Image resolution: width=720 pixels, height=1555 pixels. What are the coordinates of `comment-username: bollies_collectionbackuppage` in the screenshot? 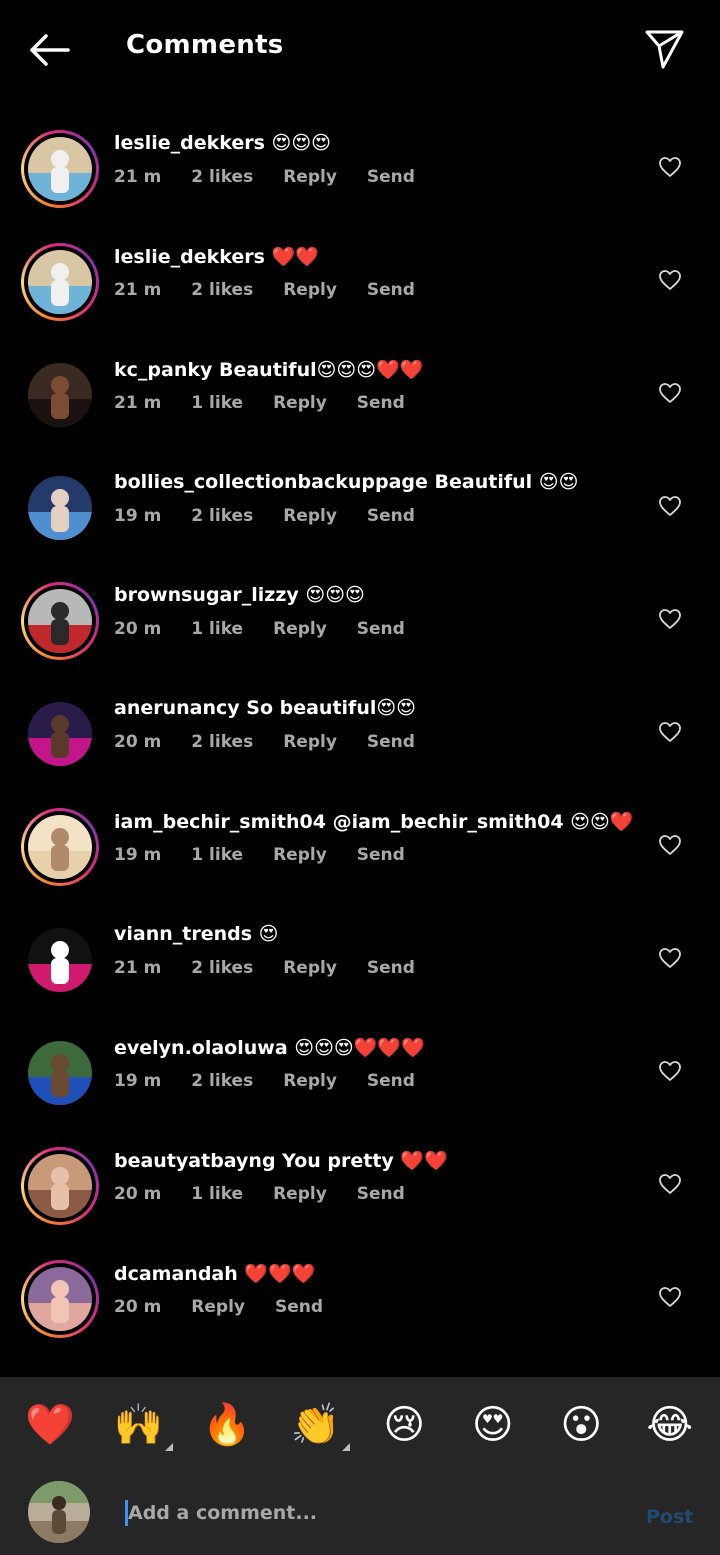 It's located at (271, 482).